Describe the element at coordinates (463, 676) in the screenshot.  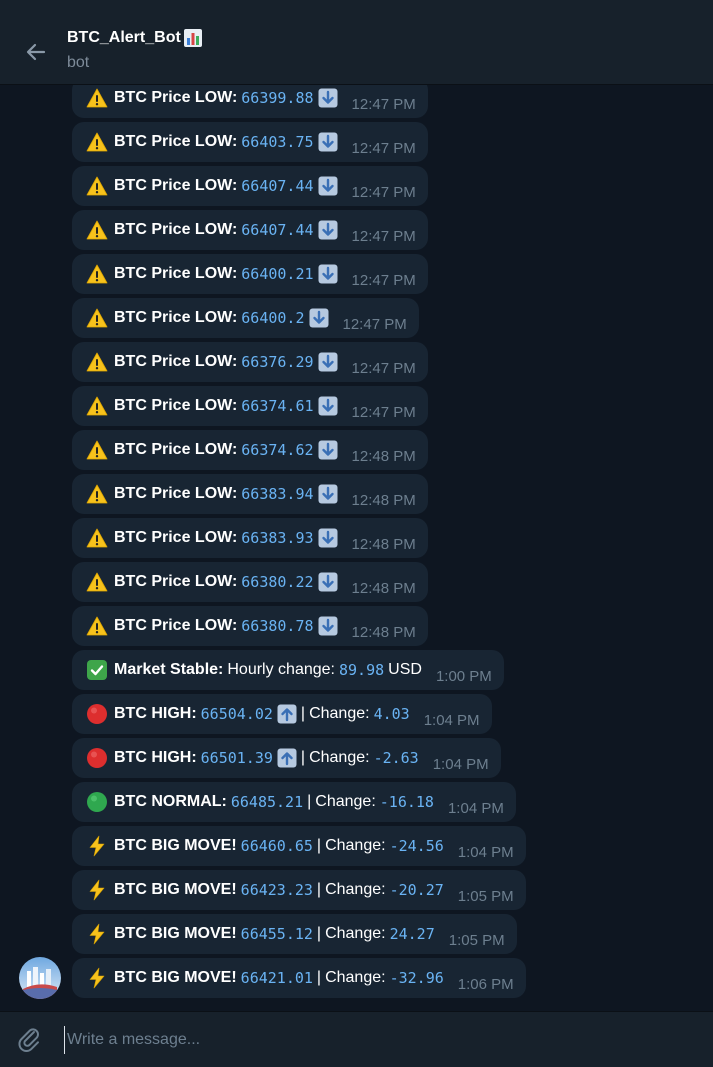
I see `message-time: 1:00 PM` at that location.